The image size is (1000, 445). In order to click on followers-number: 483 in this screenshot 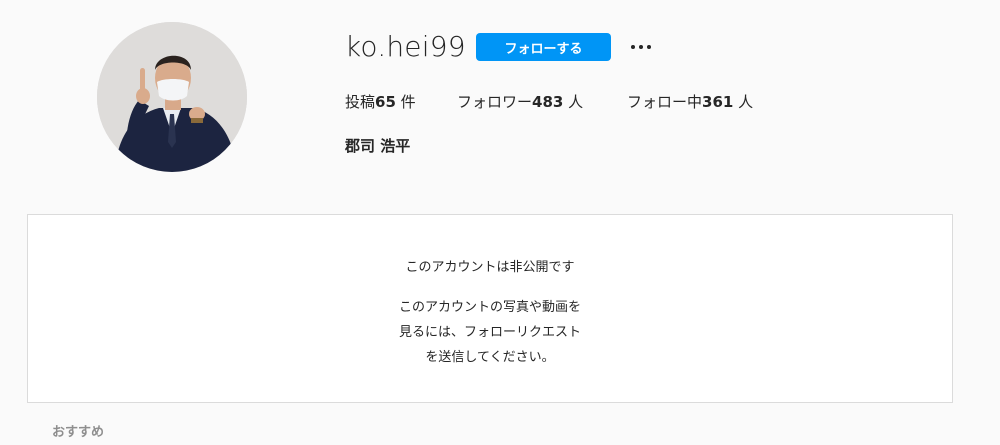, I will do `click(548, 102)`.